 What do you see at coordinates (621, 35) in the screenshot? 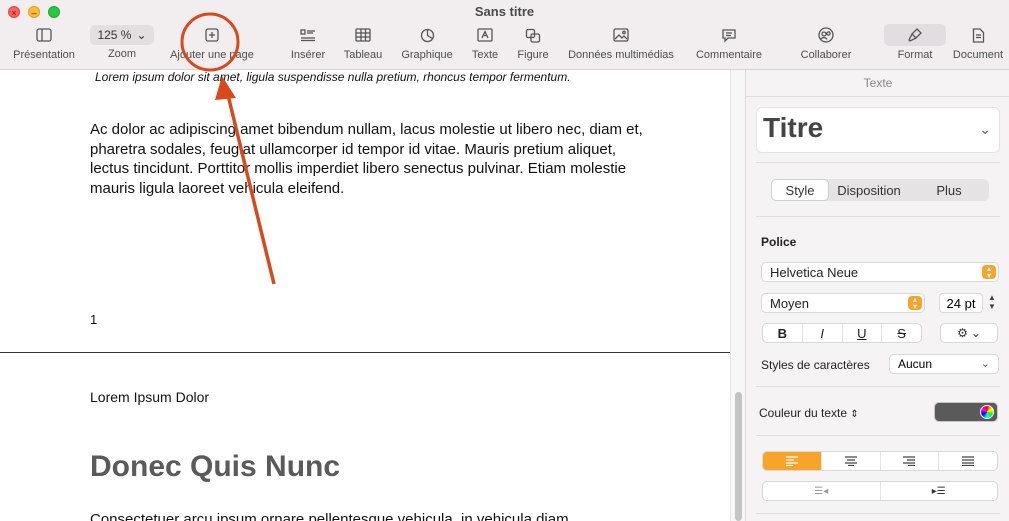
I see `photo-icon` at bounding box center [621, 35].